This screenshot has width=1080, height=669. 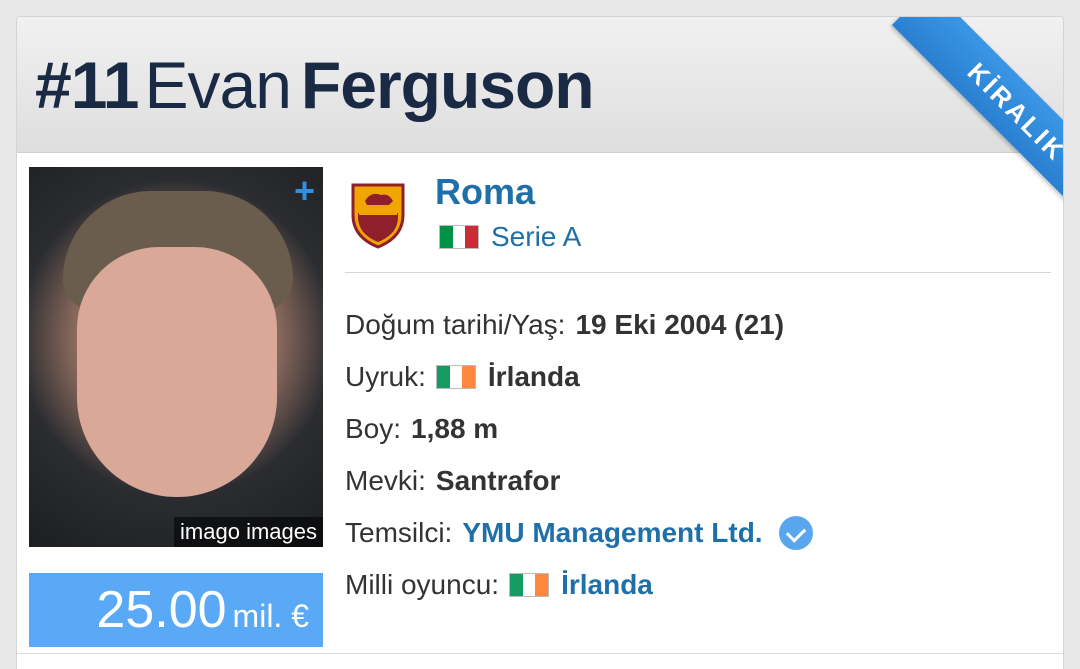 I want to click on league-link: Serie A, so click(x=510, y=237).